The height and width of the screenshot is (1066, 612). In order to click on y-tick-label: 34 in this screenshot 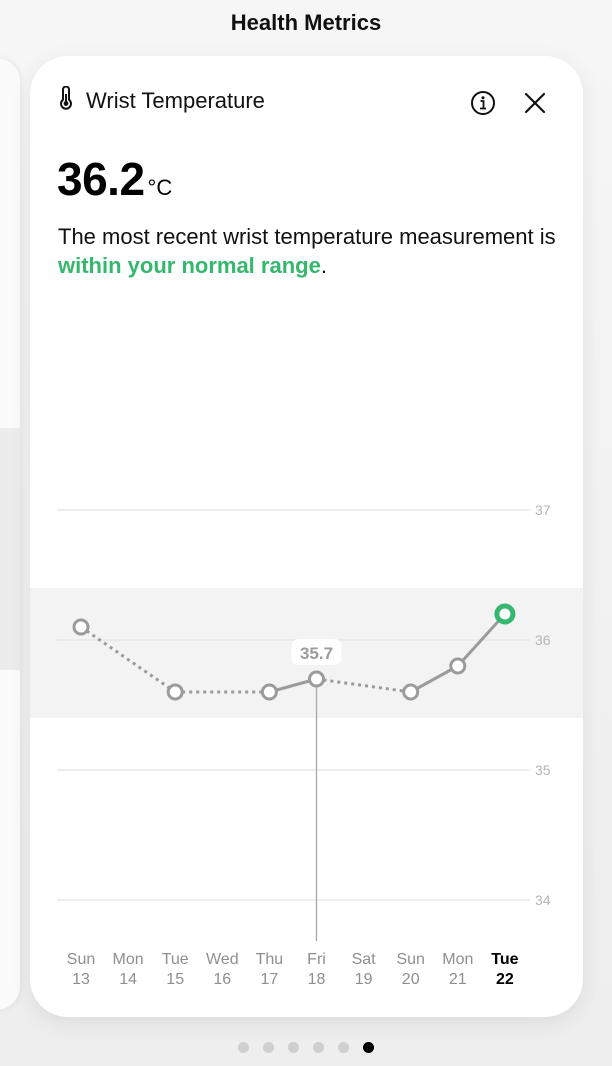, I will do `click(543, 900)`.